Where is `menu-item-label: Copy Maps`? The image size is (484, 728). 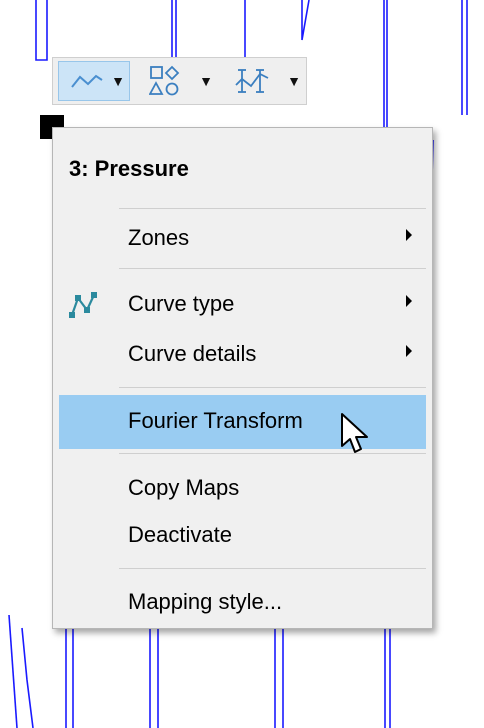 menu-item-label: Copy Maps is located at coordinates (184, 487).